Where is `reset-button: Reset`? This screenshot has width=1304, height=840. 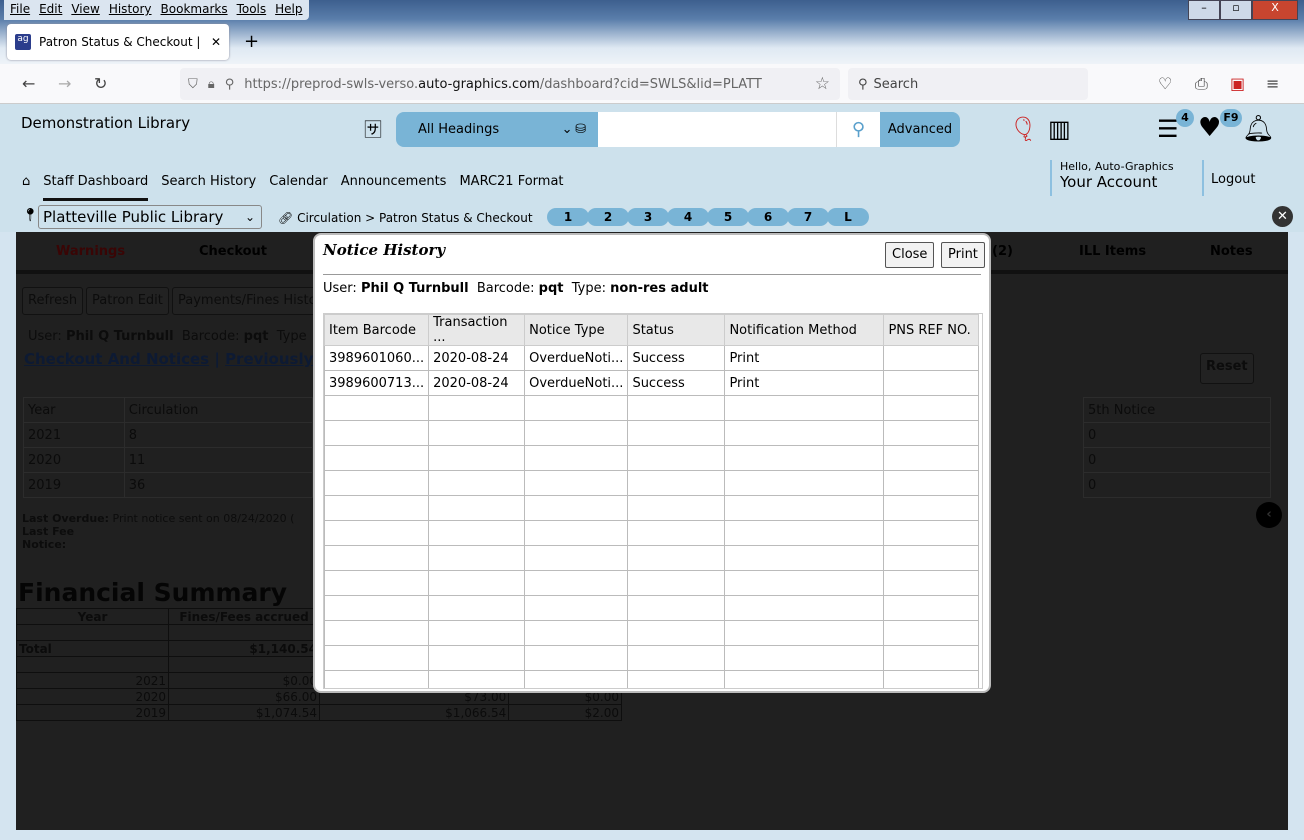 reset-button: Reset is located at coordinates (1227, 368).